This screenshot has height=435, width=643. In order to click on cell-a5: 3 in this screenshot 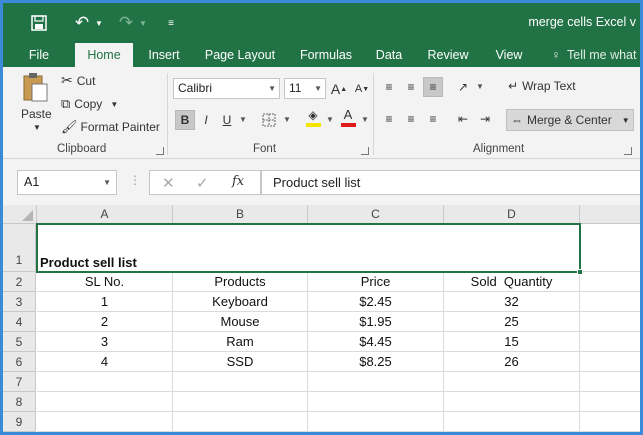, I will do `click(105, 342)`.